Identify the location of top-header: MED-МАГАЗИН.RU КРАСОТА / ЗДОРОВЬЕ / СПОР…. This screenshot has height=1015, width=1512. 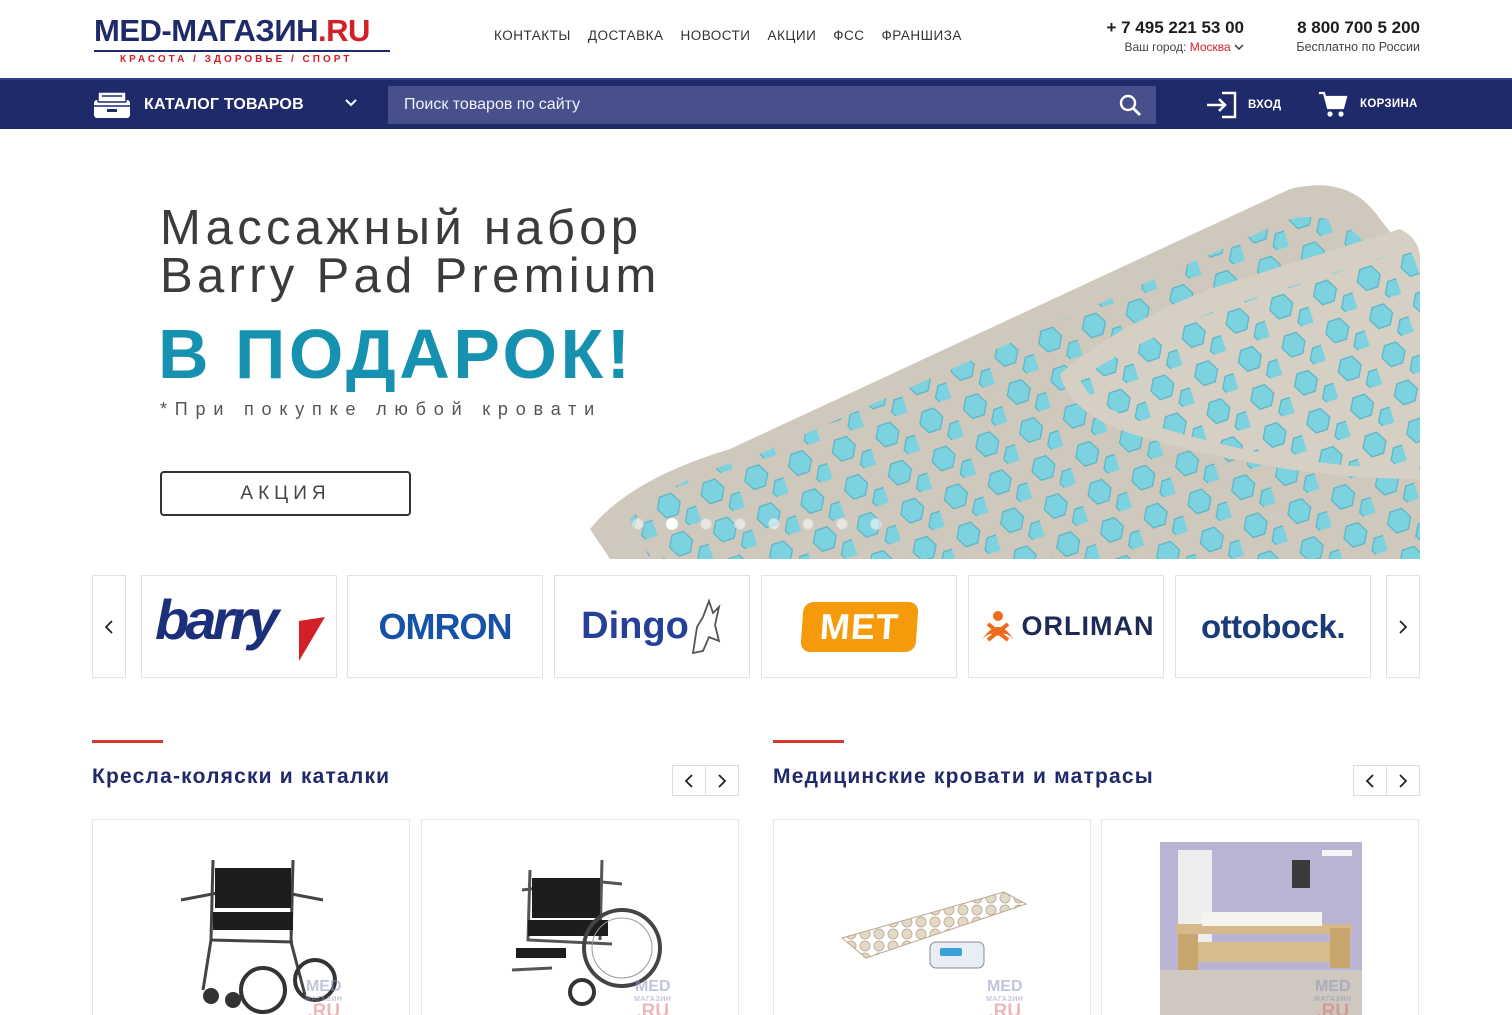
(756, 39).